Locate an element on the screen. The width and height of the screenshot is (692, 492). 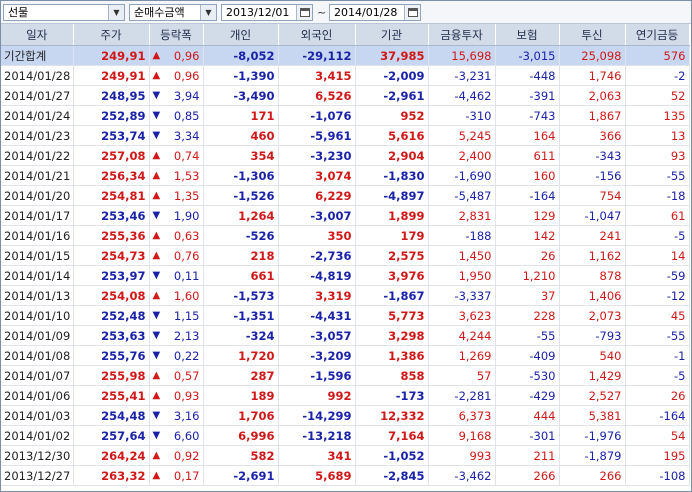
financial-investment-cell: -3,337 is located at coordinates (462, 295).